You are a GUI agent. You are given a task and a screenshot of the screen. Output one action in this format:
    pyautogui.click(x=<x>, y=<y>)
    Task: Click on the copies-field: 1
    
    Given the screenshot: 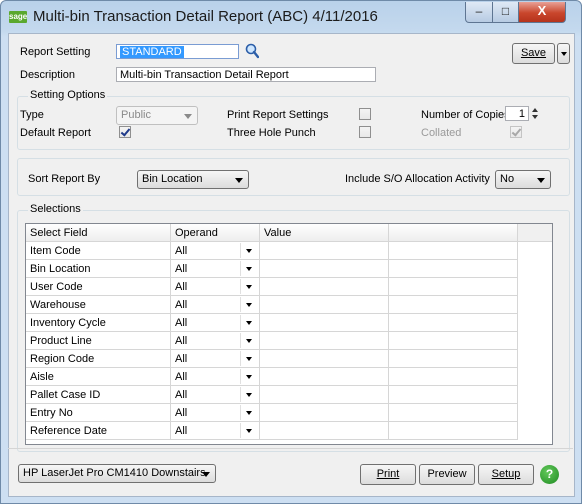 What is the action you would take?
    pyautogui.click(x=517, y=113)
    